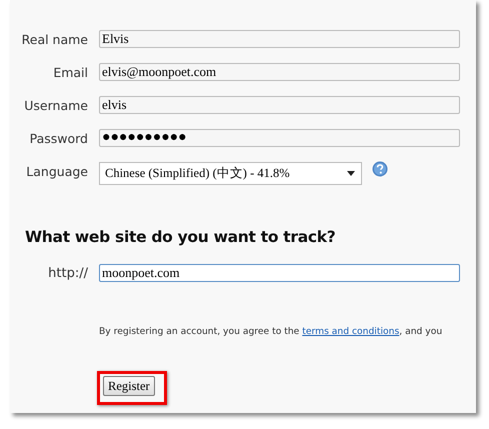  What do you see at coordinates (279, 273) in the screenshot?
I see `url-field: moonpoet.com` at bounding box center [279, 273].